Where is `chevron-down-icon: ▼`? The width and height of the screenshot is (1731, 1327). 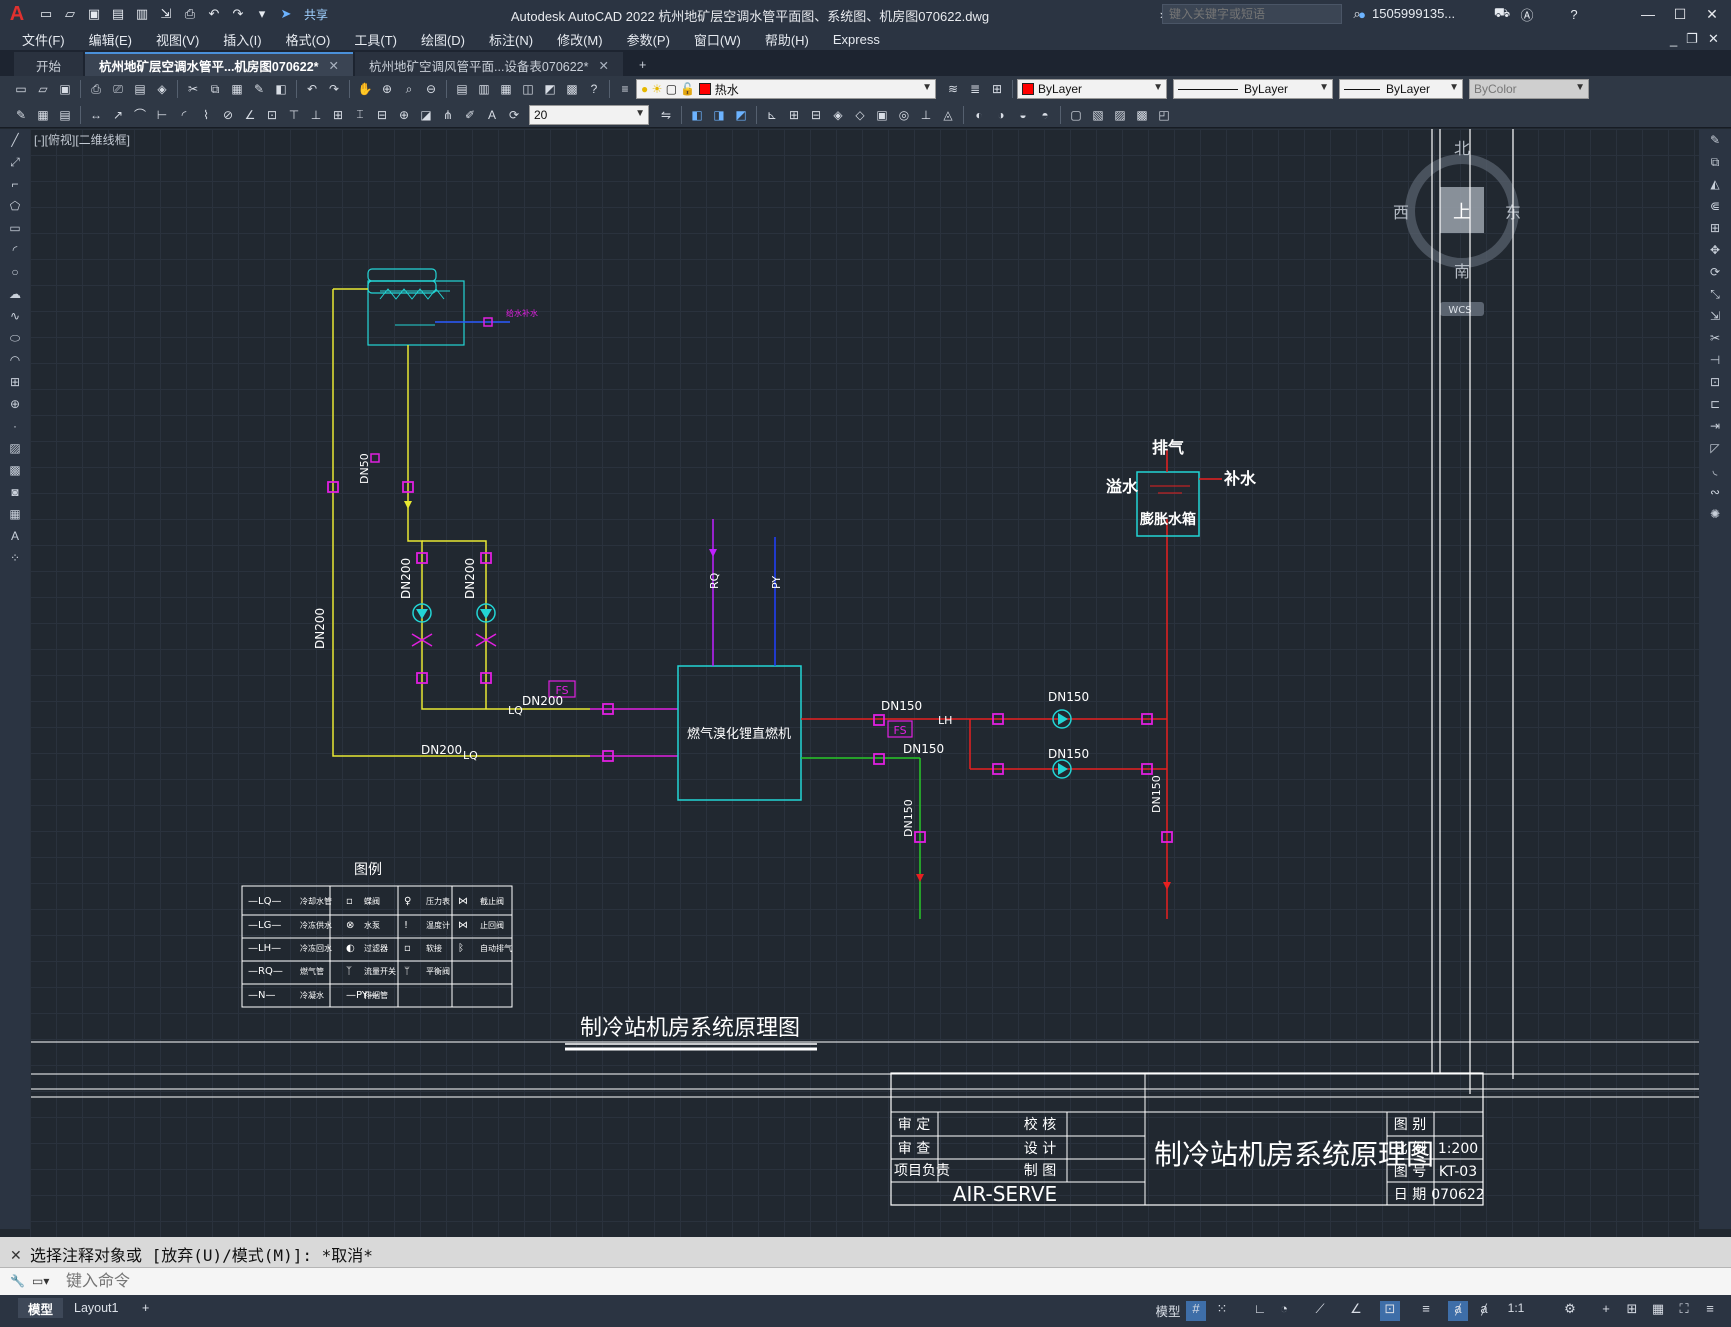
chevron-down-icon: ▼ is located at coordinates (640, 113).